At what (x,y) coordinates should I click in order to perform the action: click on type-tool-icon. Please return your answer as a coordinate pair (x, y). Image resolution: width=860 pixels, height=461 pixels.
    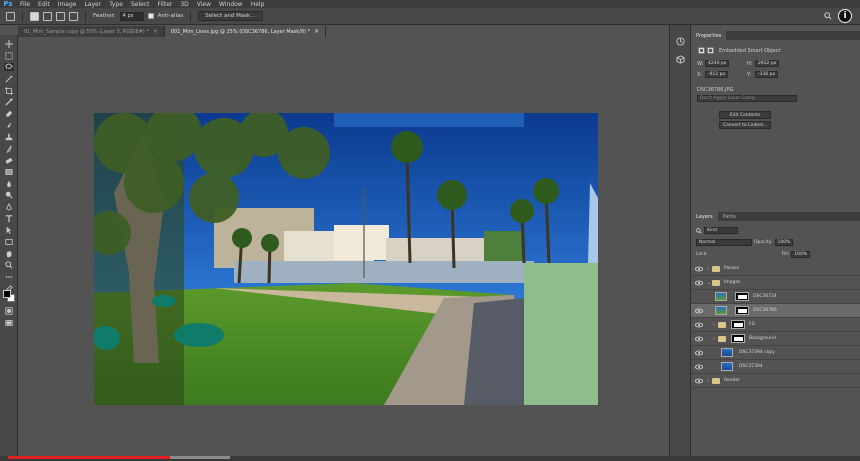
    Looking at the image, I should click on (9, 219).